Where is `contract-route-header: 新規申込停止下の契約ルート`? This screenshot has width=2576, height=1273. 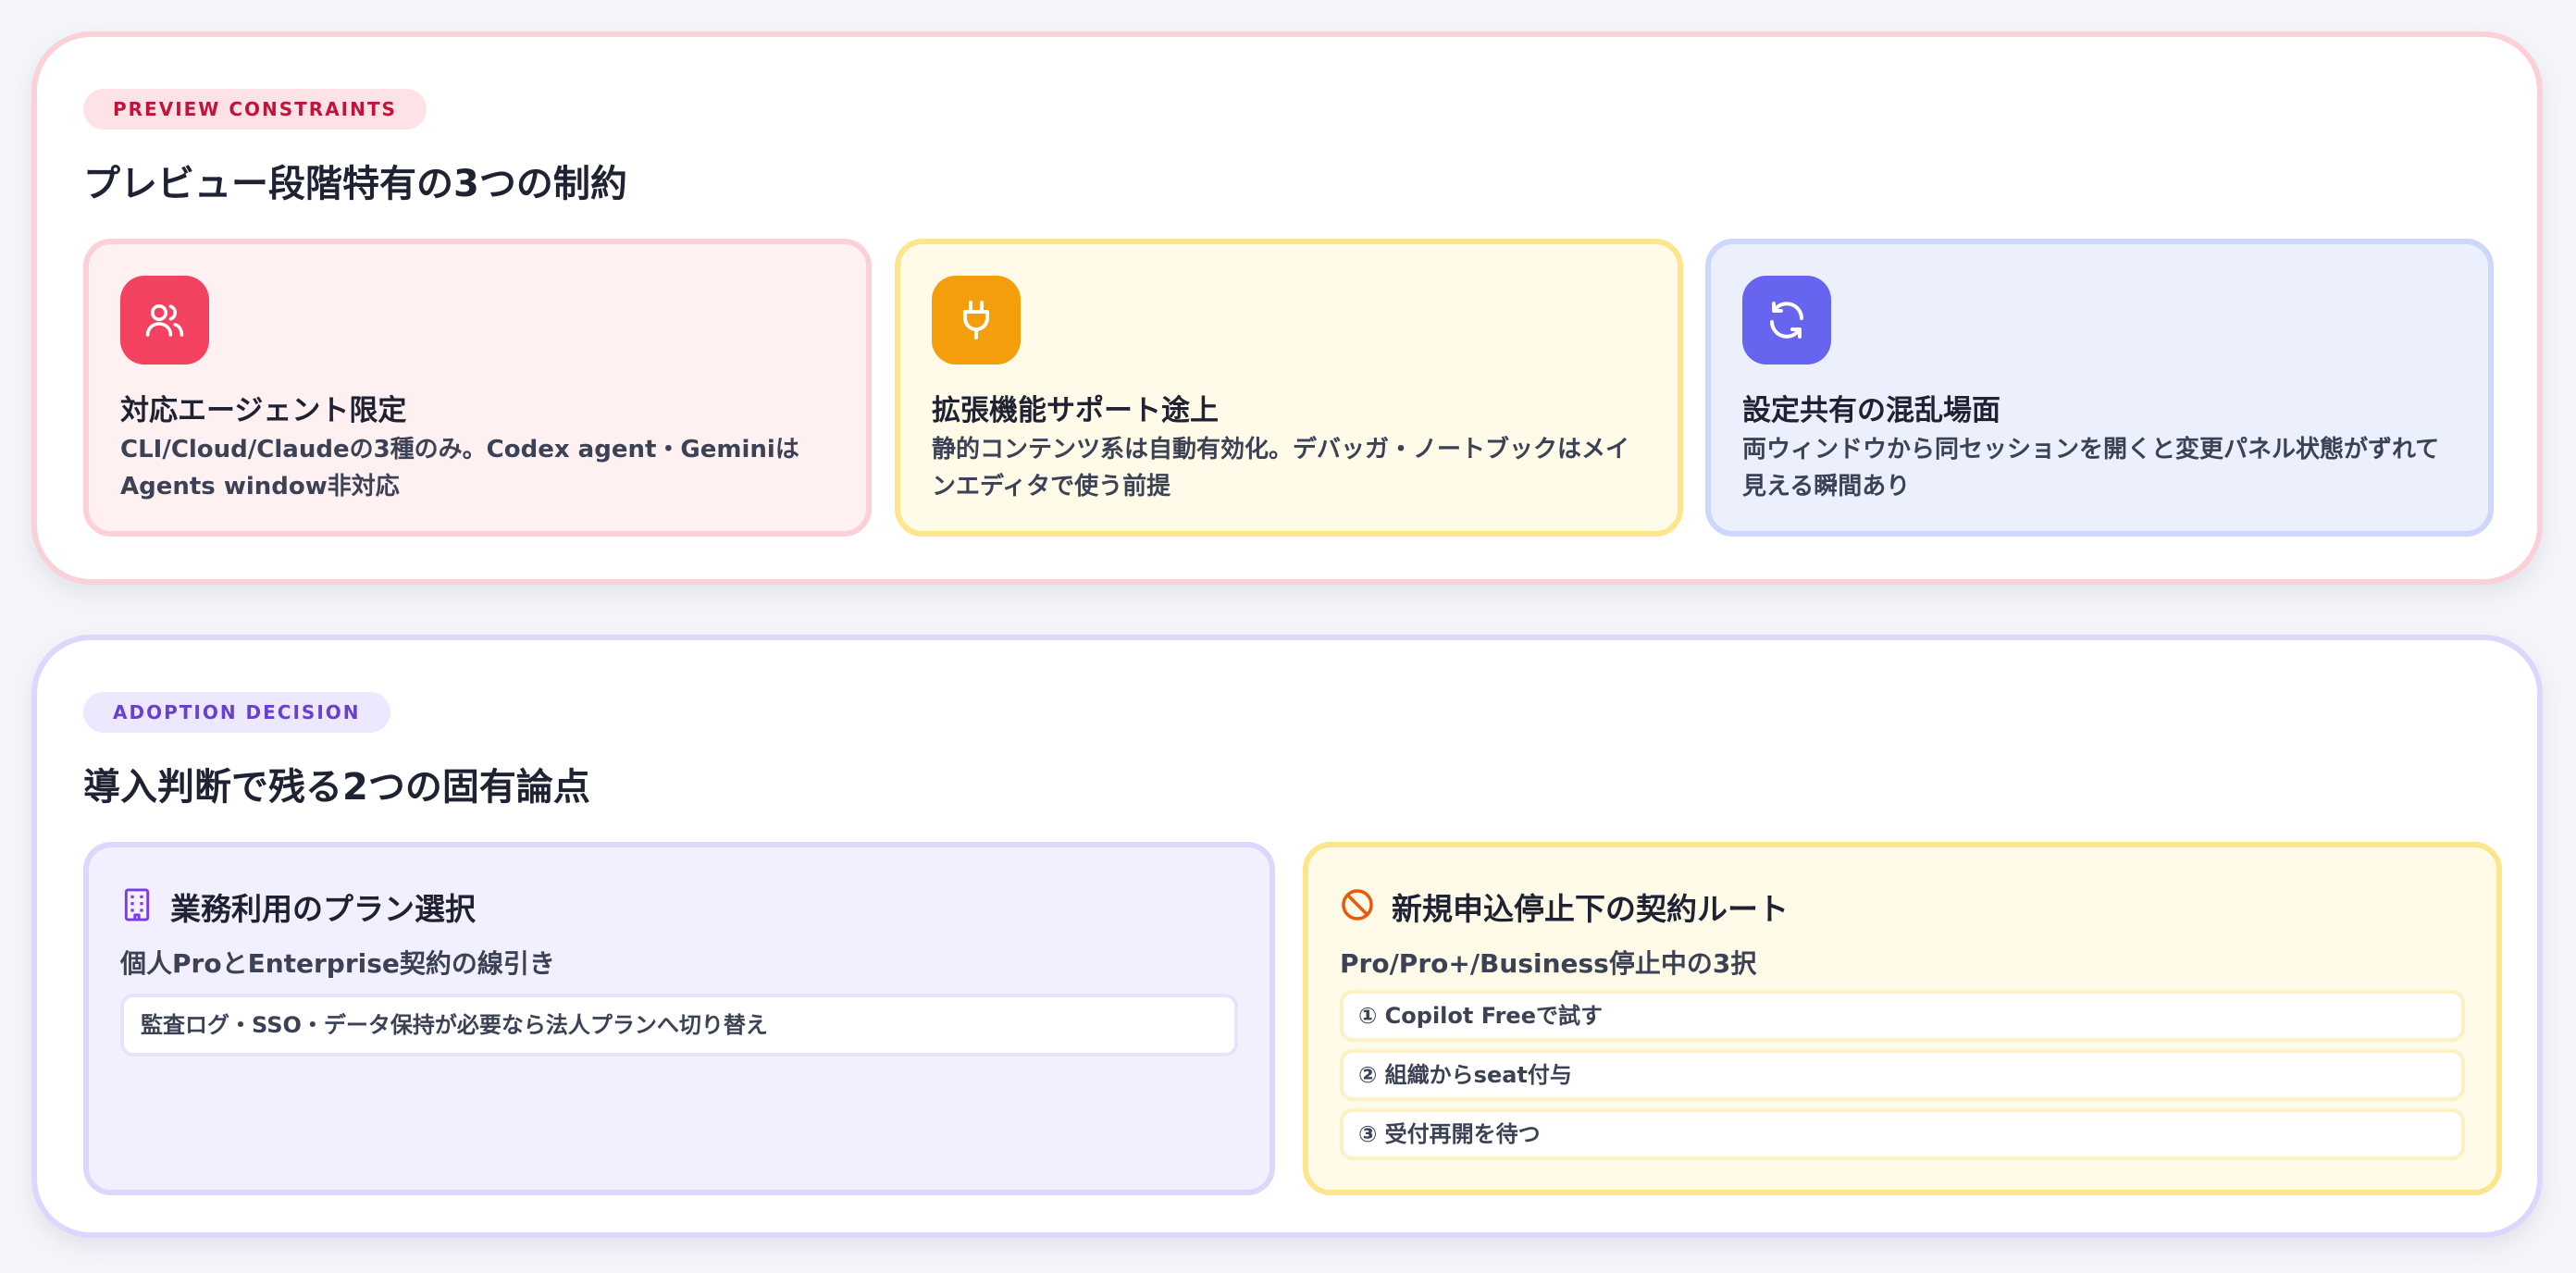 contract-route-header: 新規申込停止下の契約ルート is located at coordinates (1564, 906).